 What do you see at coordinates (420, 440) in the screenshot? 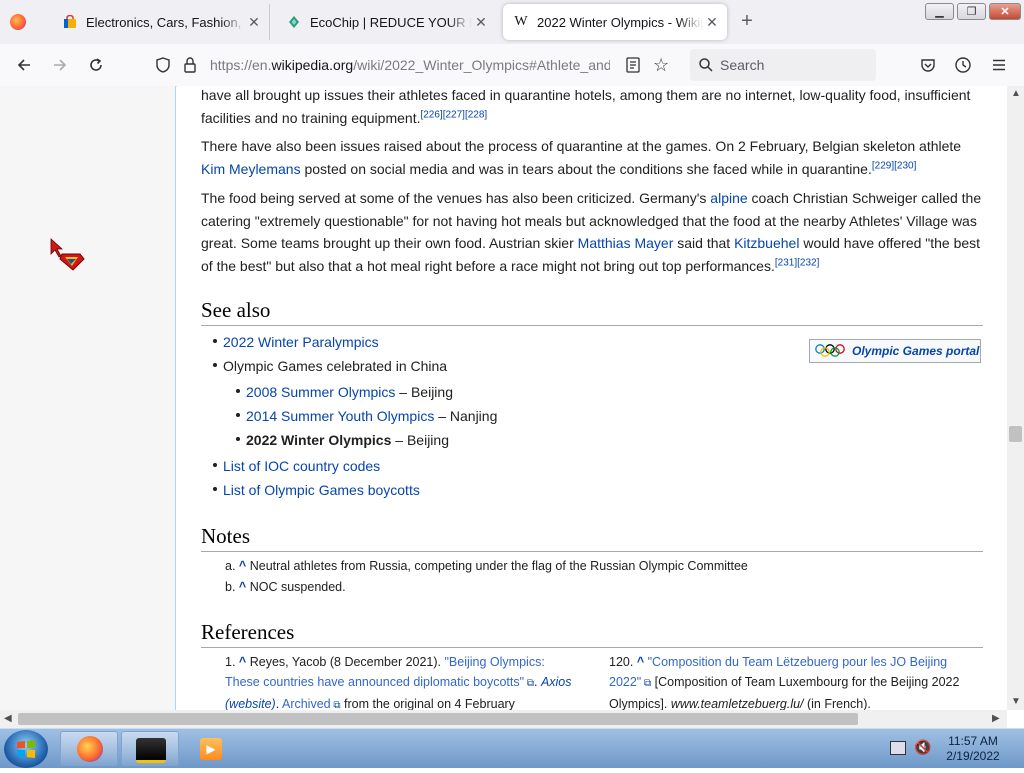
I see `list-item-text: – Beijing` at bounding box center [420, 440].